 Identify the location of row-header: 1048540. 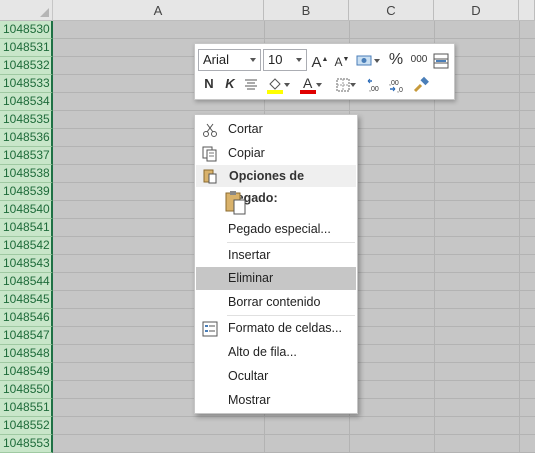
(26, 210).